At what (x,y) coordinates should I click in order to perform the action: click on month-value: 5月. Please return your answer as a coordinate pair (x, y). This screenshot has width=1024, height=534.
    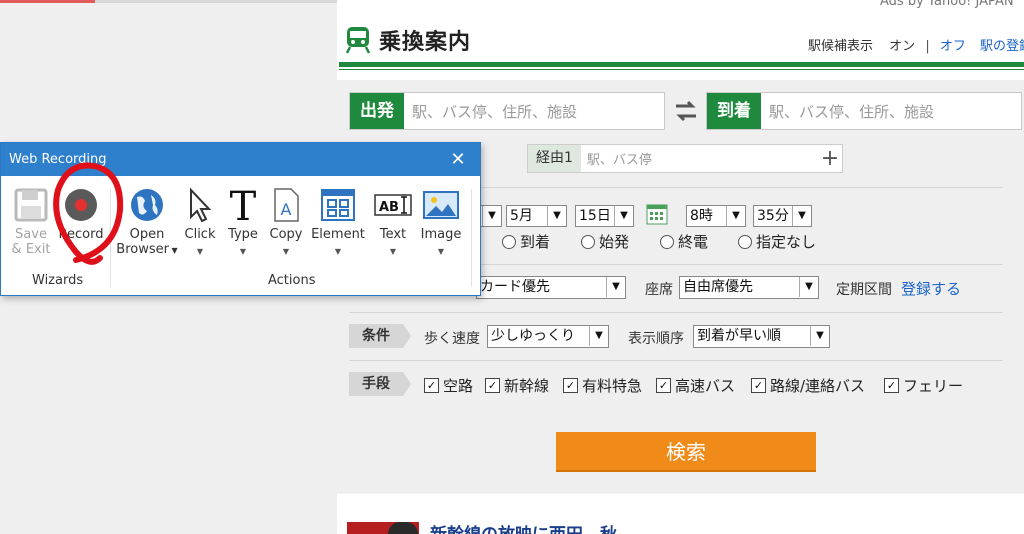
    Looking at the image, I should click on (521, 216).